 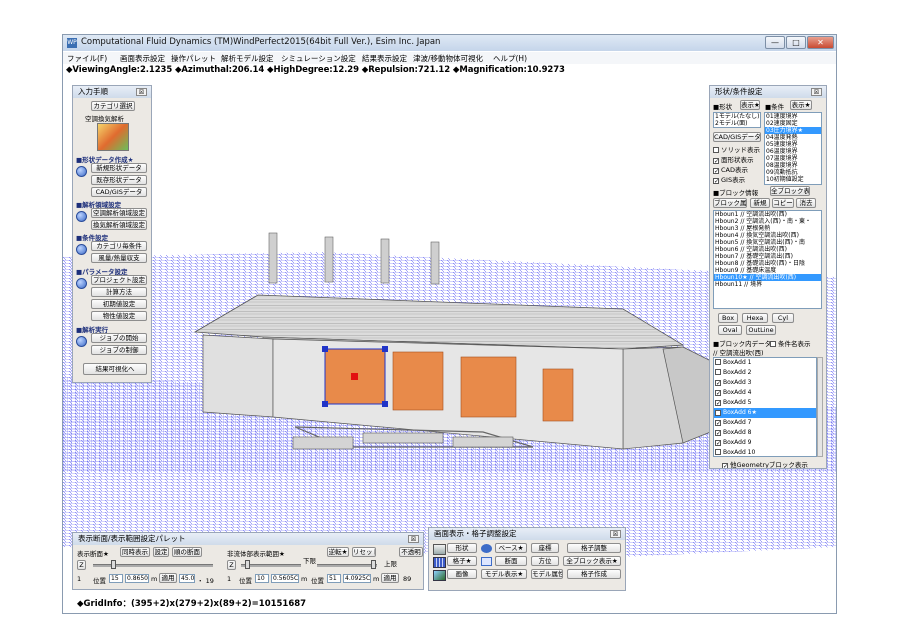 What do you see at coordinates (511, 548) in the screenshot?
I see `base-button: ベース★` at bounding box center [511, 548].